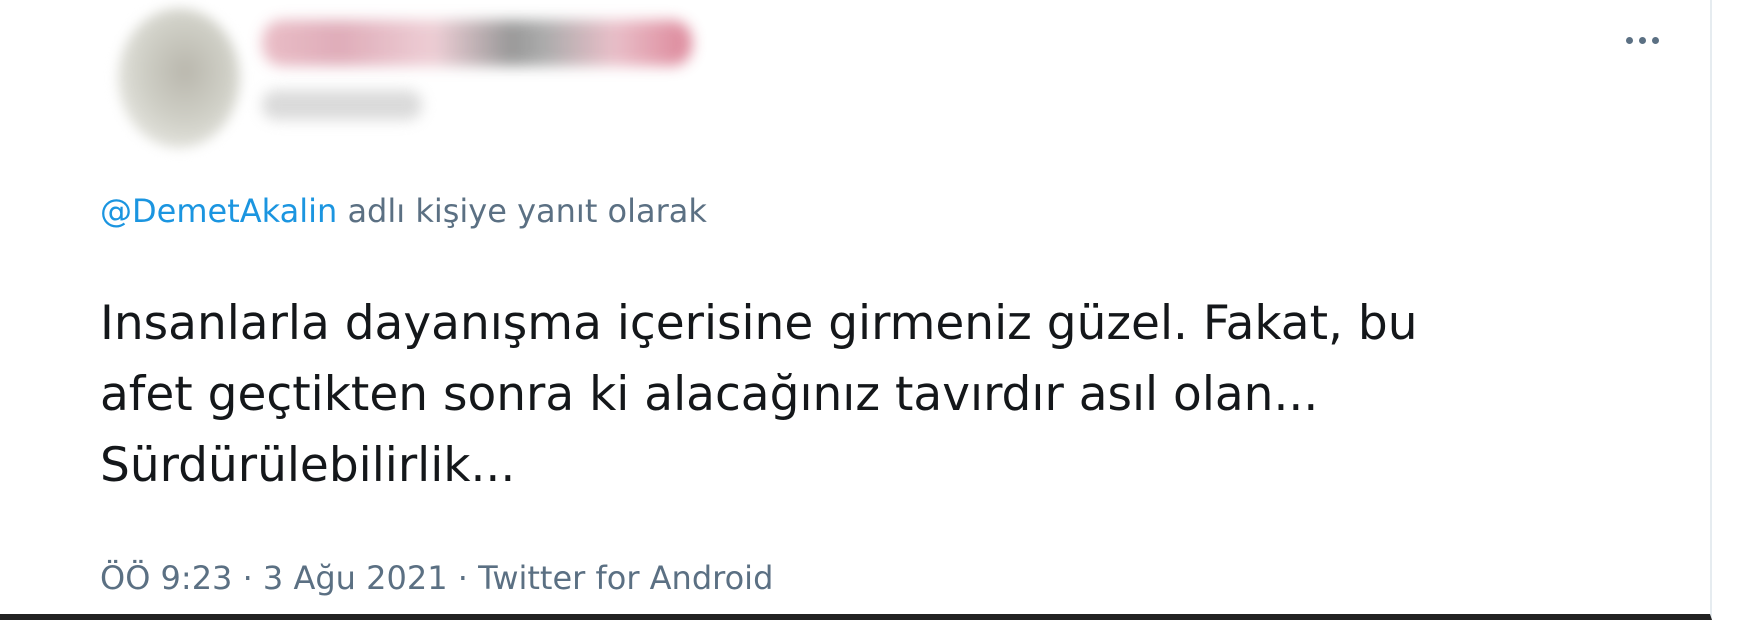 The height and width of the screenshot is (626, 1752). What do you see at coordinates (625, 578) in the screenshot?
I see `tweet-source-link: Twitter for Android` at bounding box center [625, 578].